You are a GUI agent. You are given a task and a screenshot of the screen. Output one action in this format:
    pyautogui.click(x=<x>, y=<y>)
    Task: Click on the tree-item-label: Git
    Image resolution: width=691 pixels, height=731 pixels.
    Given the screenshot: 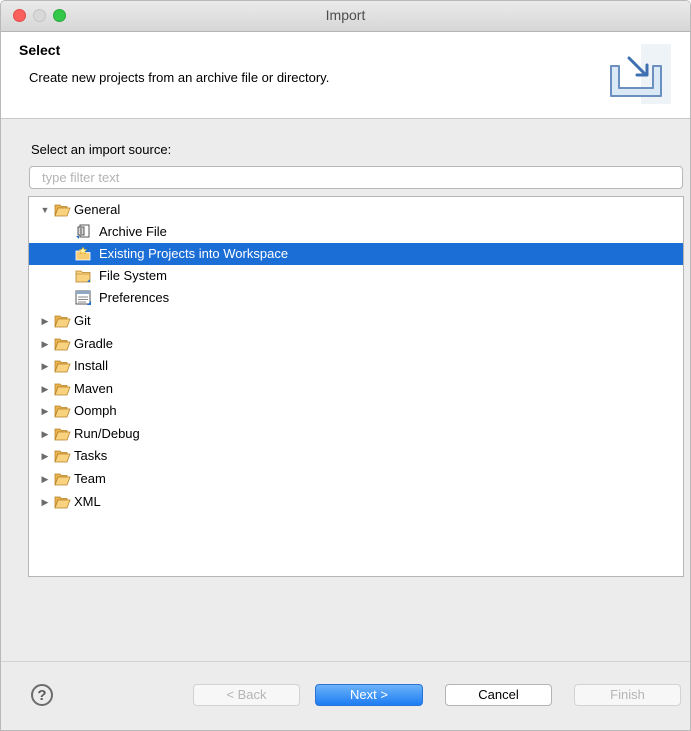 What is the action you would take?
    pyautogui.click(x=82, y=320)
    